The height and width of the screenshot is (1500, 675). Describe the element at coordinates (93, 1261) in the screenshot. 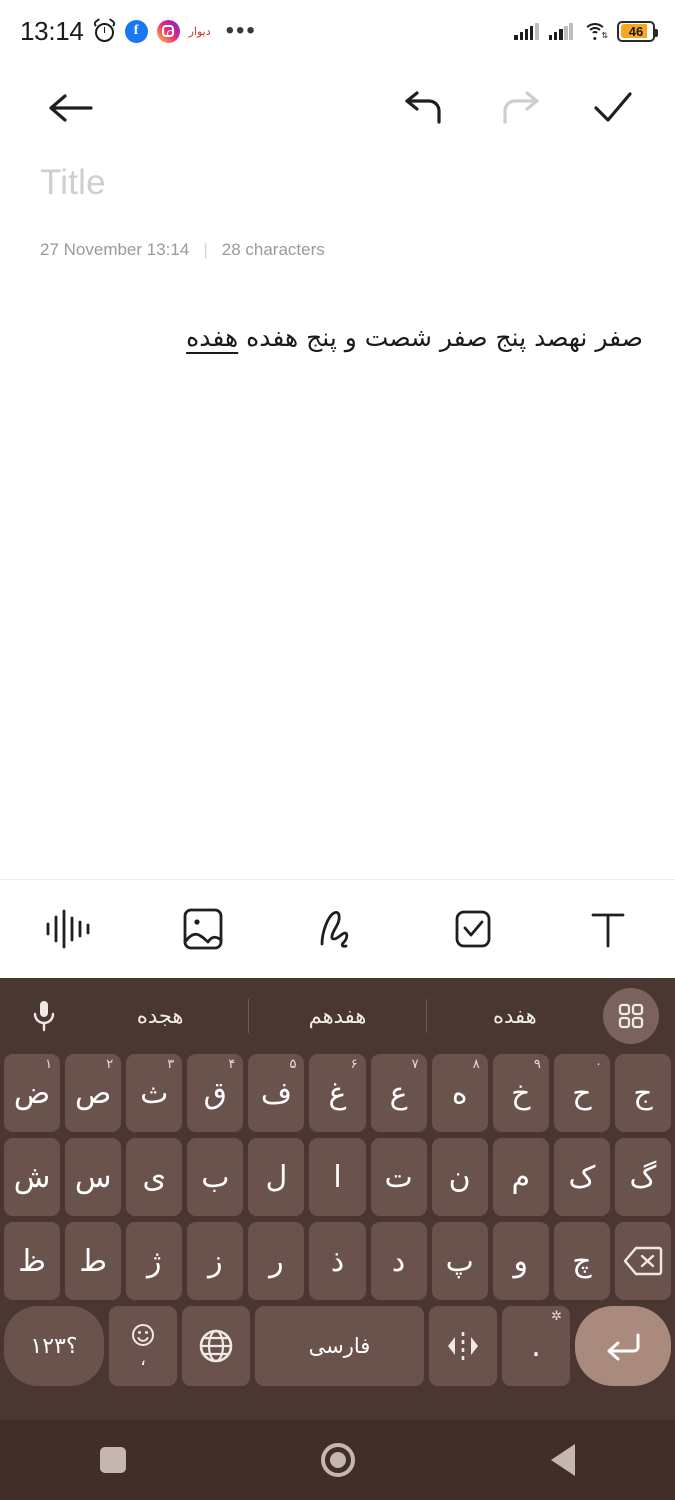

I see `key-ta: ط` at that location.